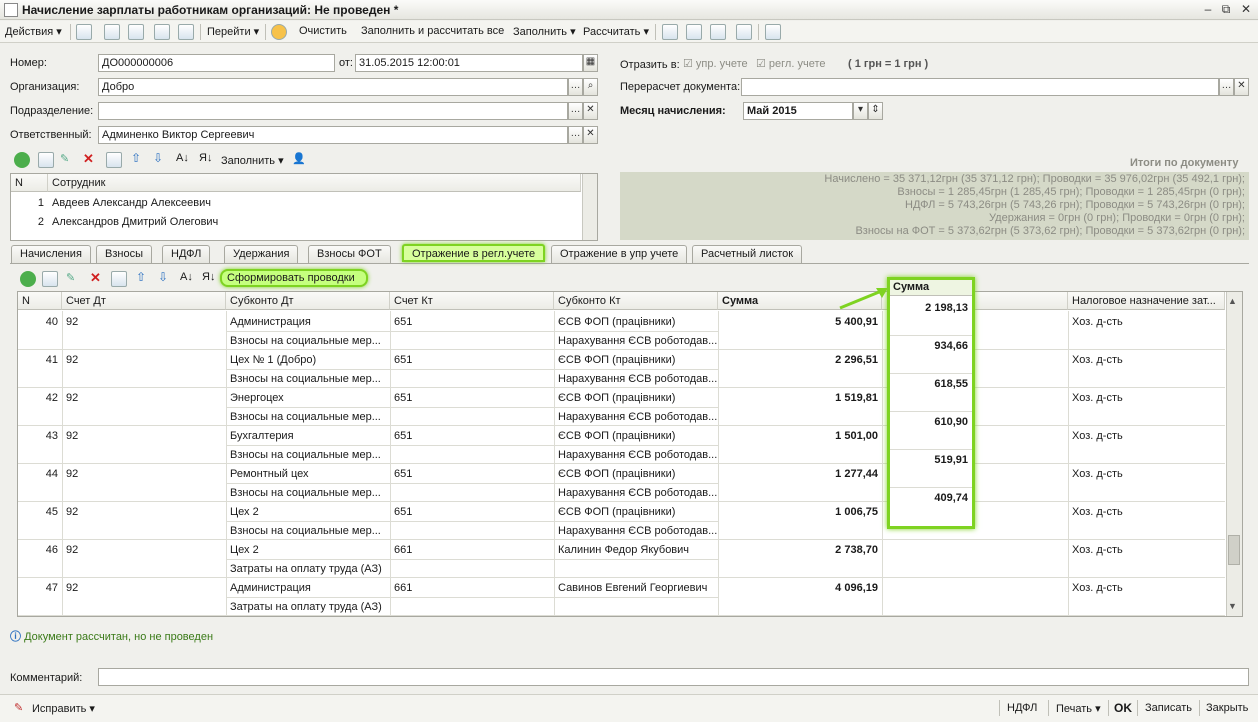 This screenshot has height=722, width=1258. Describe the element at coordinates (980, 87) in the screenshot. I see `recalc-field` at that location.